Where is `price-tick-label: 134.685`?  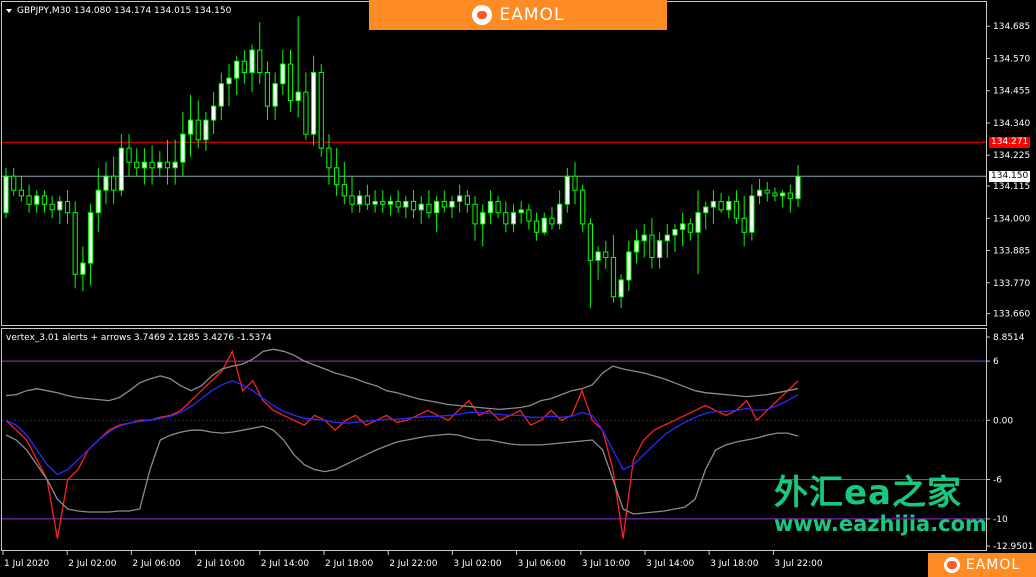
price-tick-label: 134.685 is located at coordinates (1011, 27).